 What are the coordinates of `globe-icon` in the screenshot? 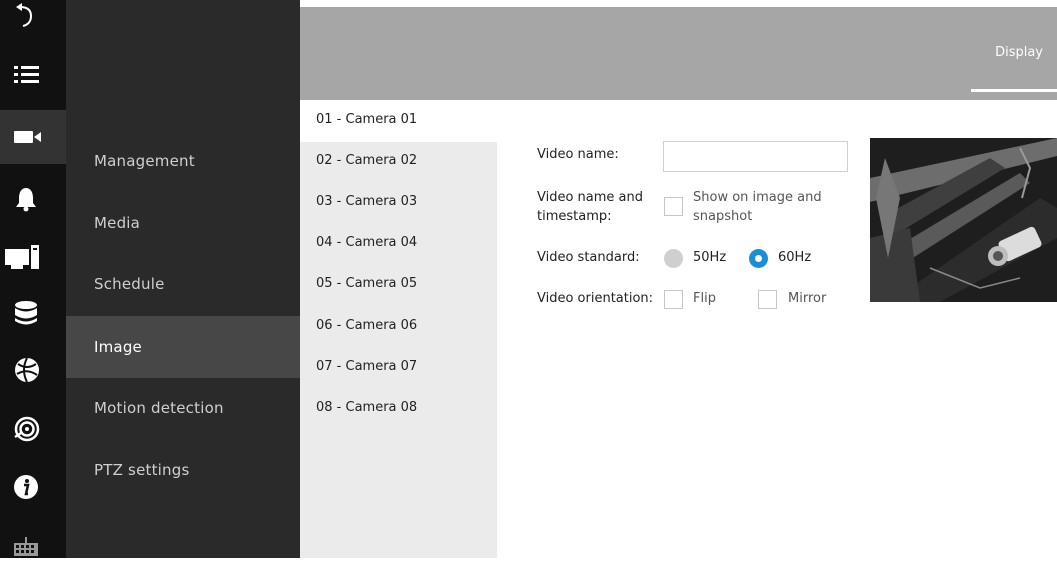 It's located at (27, 370).